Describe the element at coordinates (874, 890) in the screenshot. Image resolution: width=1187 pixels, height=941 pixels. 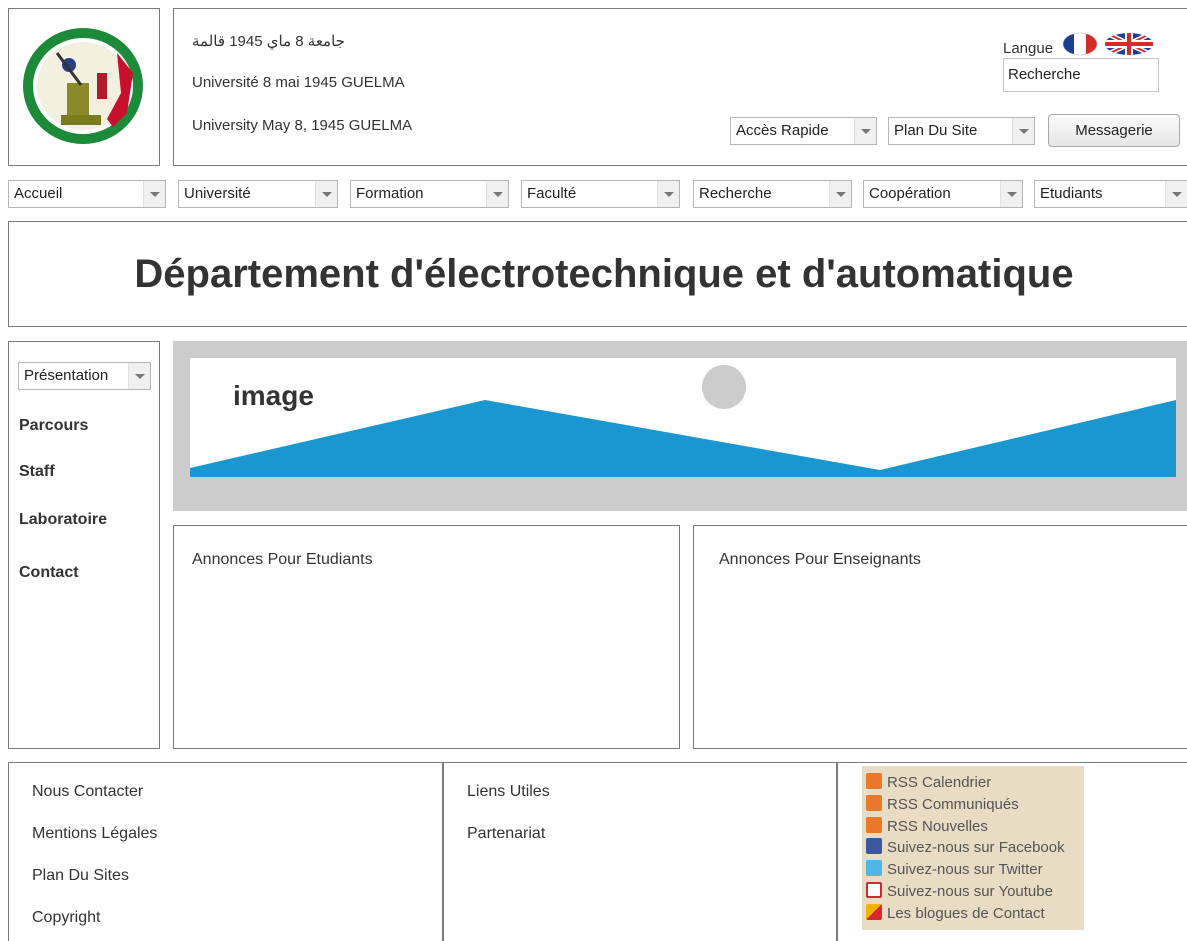
I see `youtube-icon` at that location.